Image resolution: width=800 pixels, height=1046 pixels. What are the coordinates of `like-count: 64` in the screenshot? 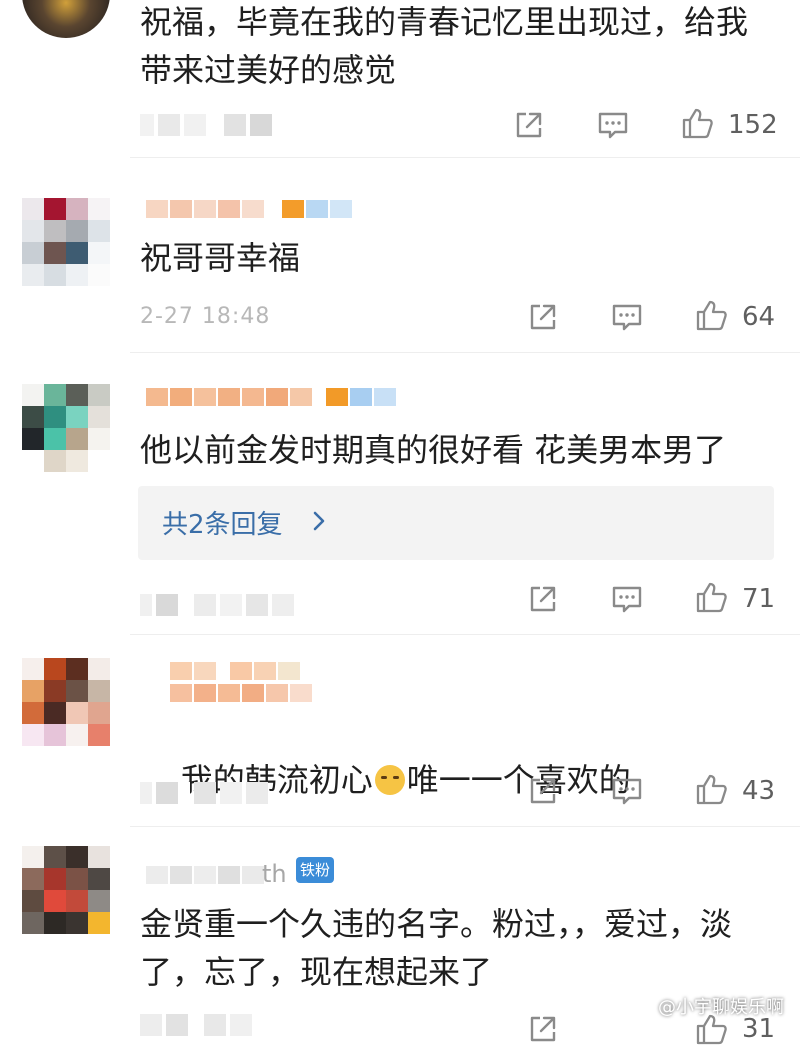 It's located at (759, 317).